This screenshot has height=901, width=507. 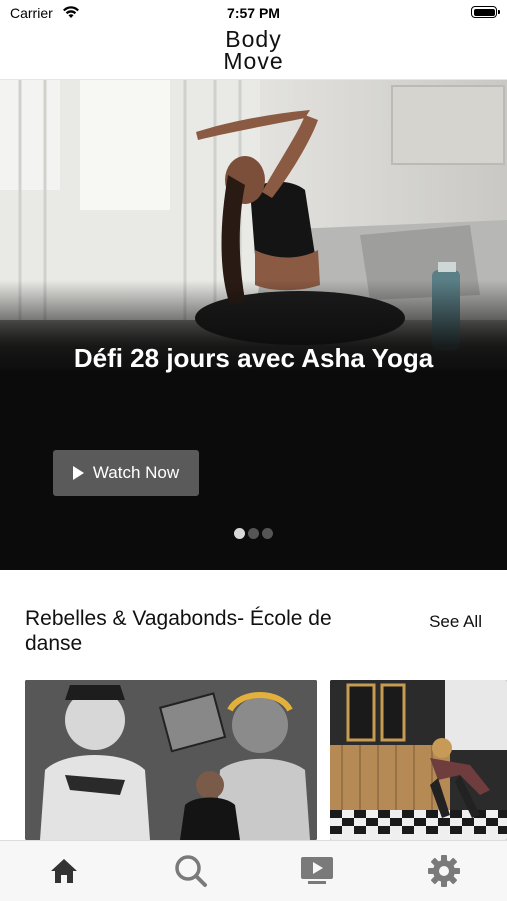 I want to click on home-icon, so click(x=64, y=871).